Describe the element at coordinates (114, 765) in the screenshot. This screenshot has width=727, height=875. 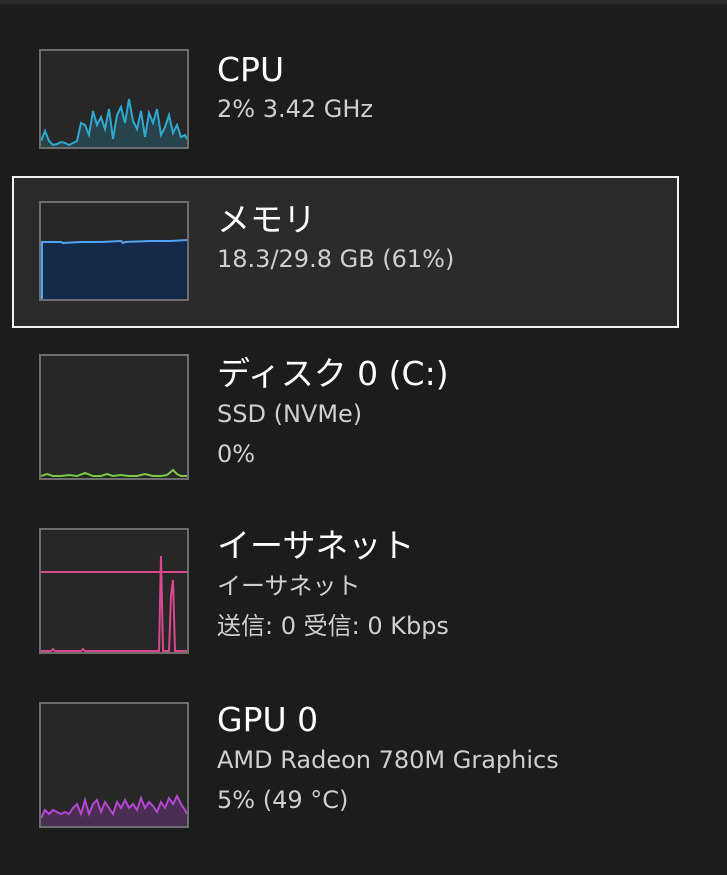
I see `gpu-usage-graph-icon` at that location.